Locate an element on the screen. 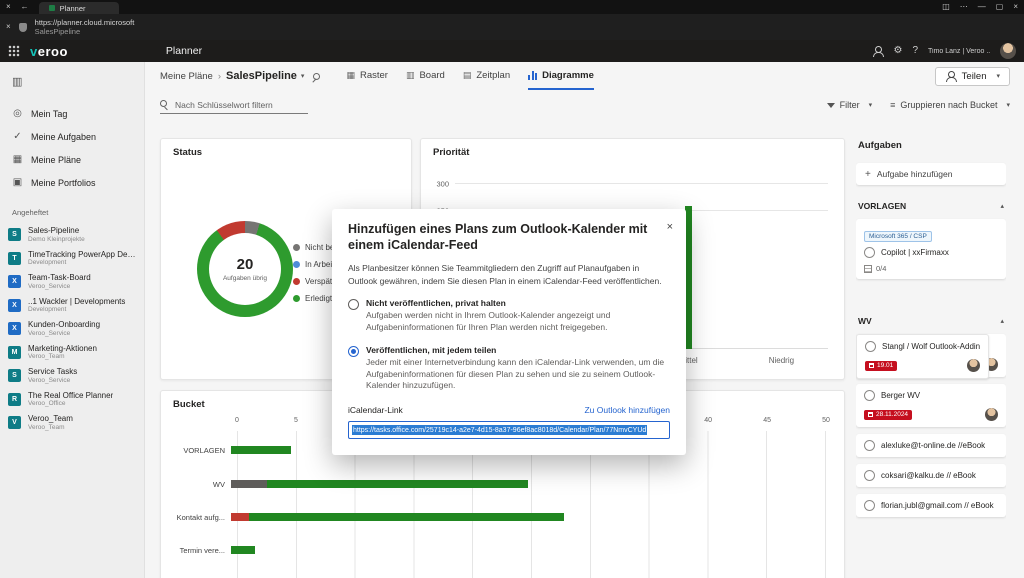  page-url: https://planner.cloud.microsoft is located at coordinates (85, 22).